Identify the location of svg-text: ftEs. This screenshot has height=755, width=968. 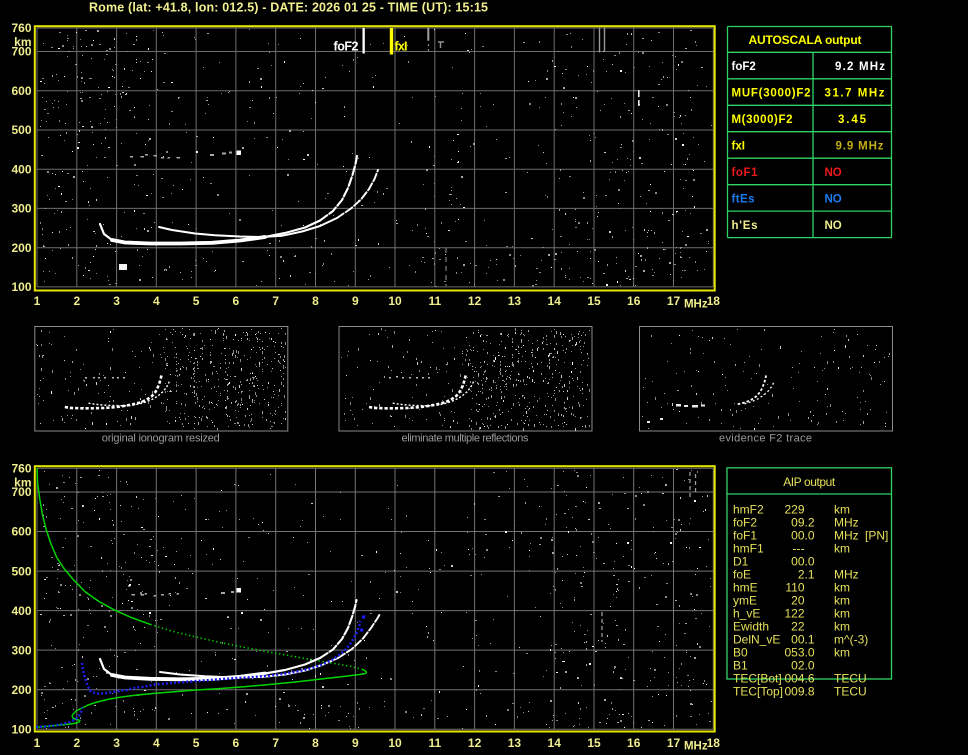
(743, 199).